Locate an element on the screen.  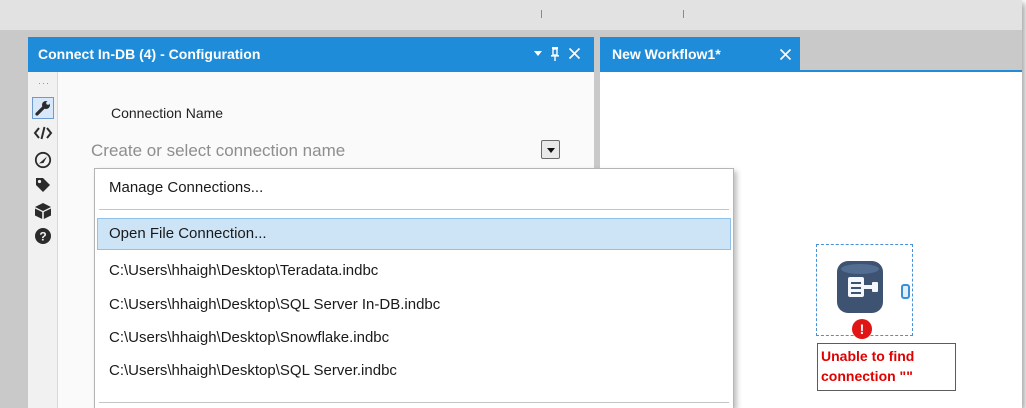
config-panel-title: Connect In-DB (4) - Configuration is located at coordinates (149, 54).